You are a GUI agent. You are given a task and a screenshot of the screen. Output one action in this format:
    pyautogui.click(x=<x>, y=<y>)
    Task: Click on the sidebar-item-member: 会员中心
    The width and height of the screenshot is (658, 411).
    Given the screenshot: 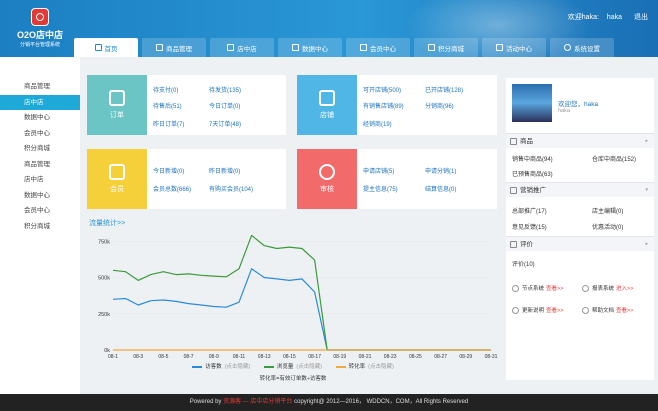 What is the action you would take?
    pyautogui.click(x=40, y=134)
    